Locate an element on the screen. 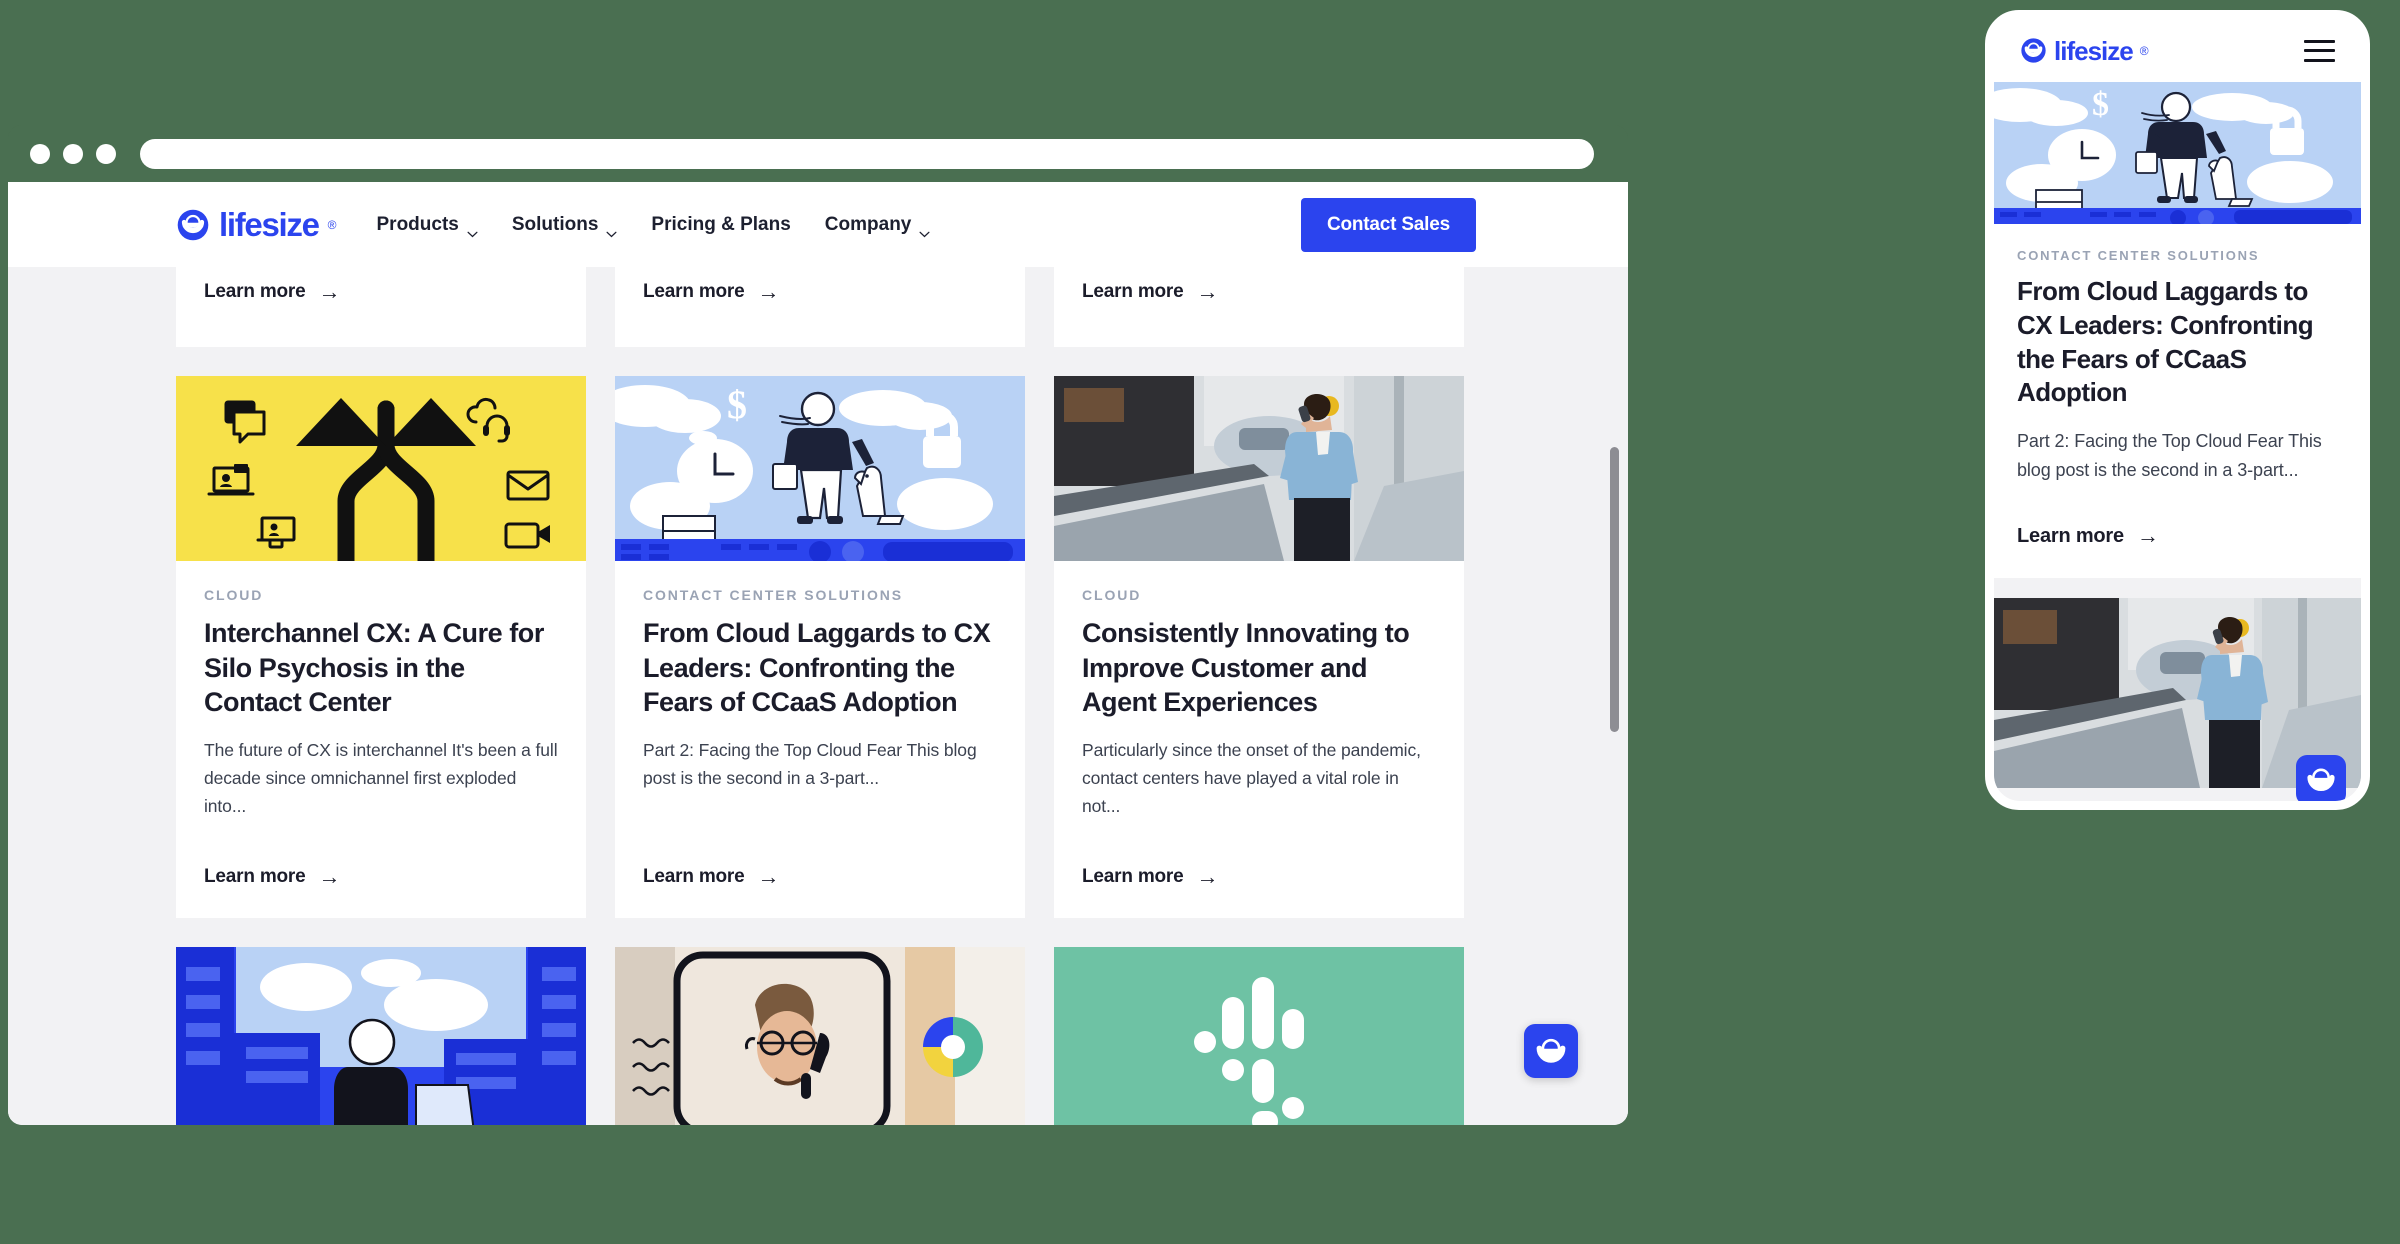  nav-item-products: Products is located at coordinates (427, 225).